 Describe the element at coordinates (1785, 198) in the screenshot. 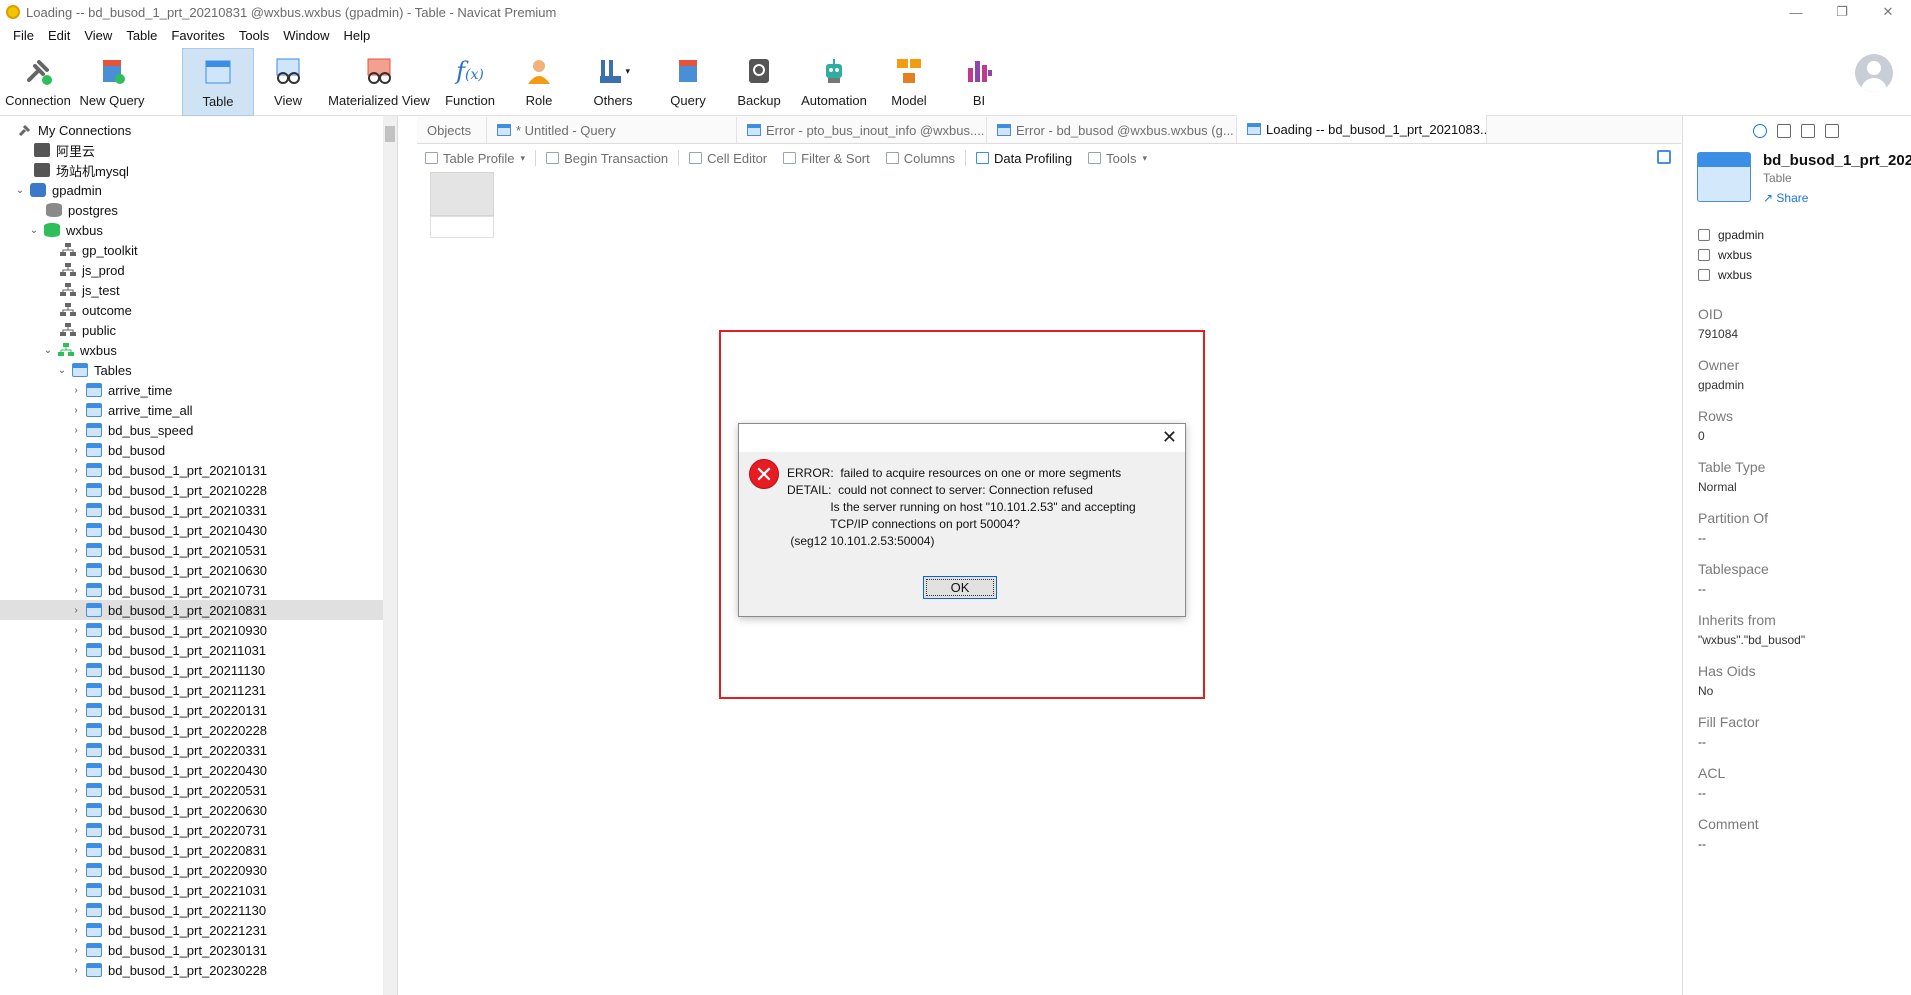

I see `share-link: ↗ Share` at that location.